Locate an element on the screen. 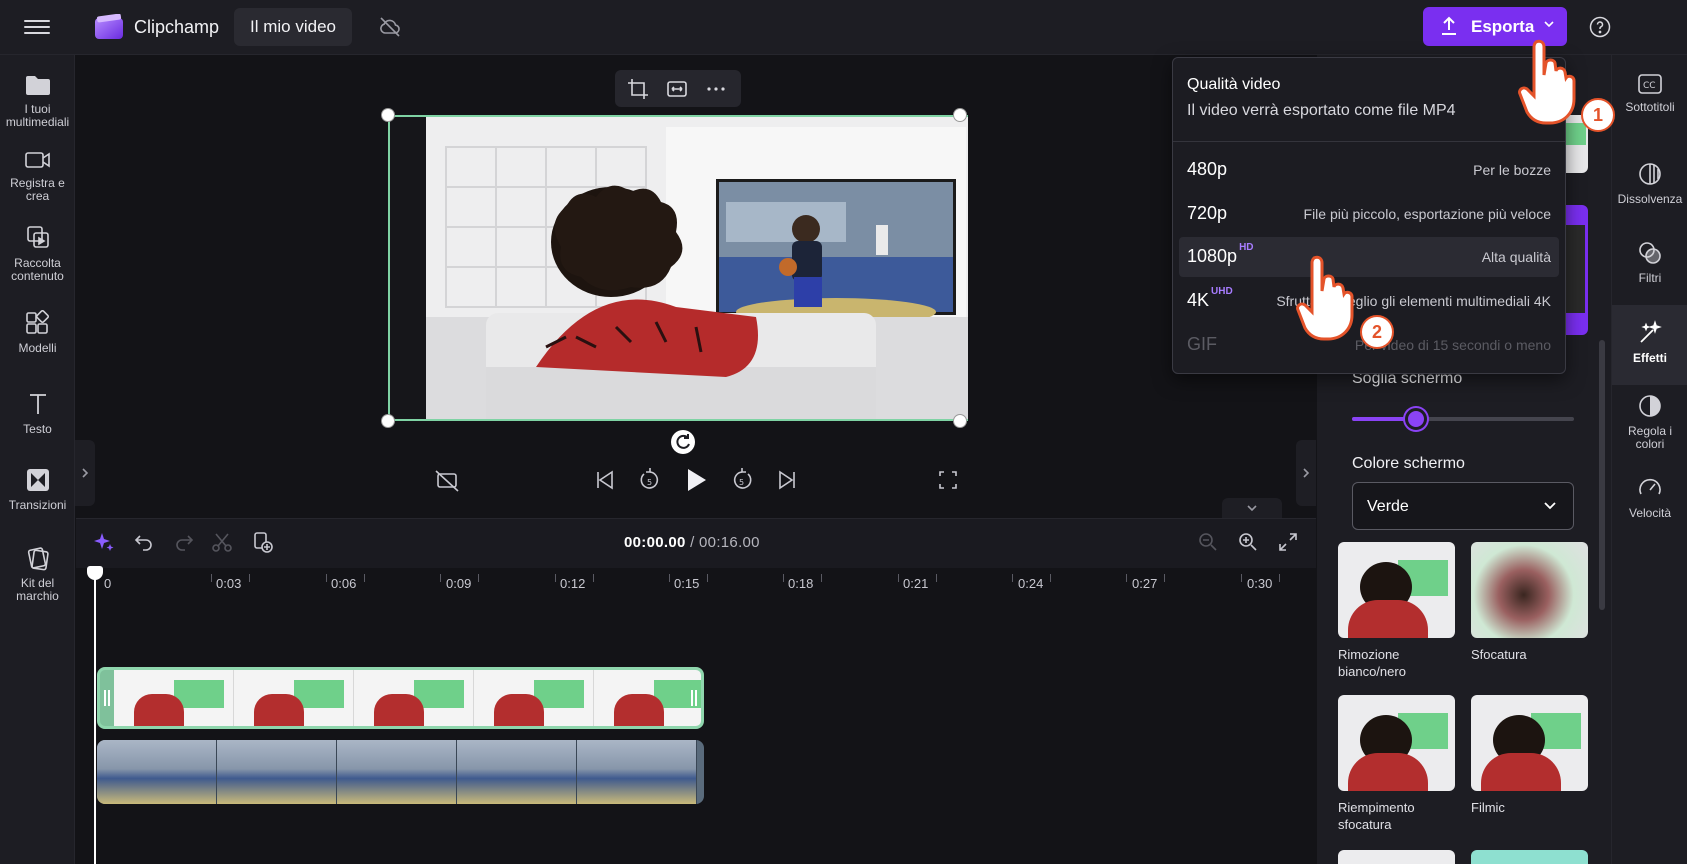 The height and width of the screenshot is (864, 1687). collapse-timeline is located at coordinates (1252, 508).